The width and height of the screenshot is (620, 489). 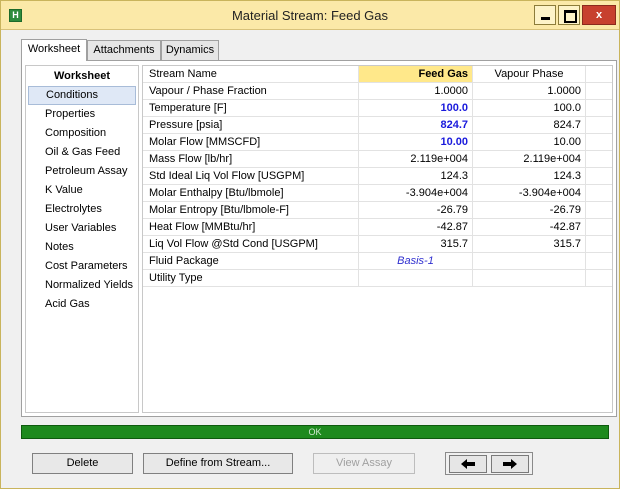 What do you see at coordinates (82, 171) in the screenshot?
I see `sidebar-item-petroleum-assay: Petroleum Assay` at bounding box center [82, 171].